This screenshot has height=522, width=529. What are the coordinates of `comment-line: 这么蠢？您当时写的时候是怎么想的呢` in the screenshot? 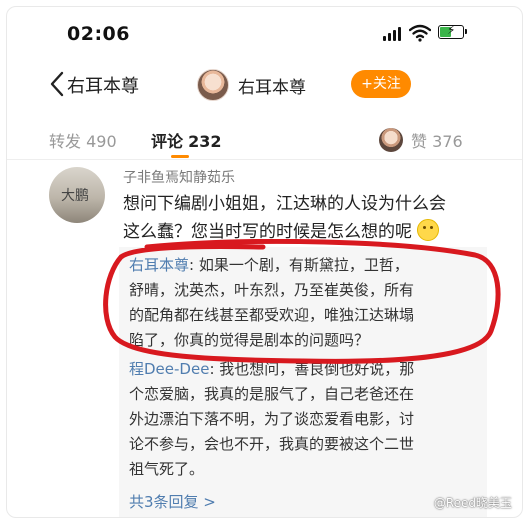 It's located at (267, 232).